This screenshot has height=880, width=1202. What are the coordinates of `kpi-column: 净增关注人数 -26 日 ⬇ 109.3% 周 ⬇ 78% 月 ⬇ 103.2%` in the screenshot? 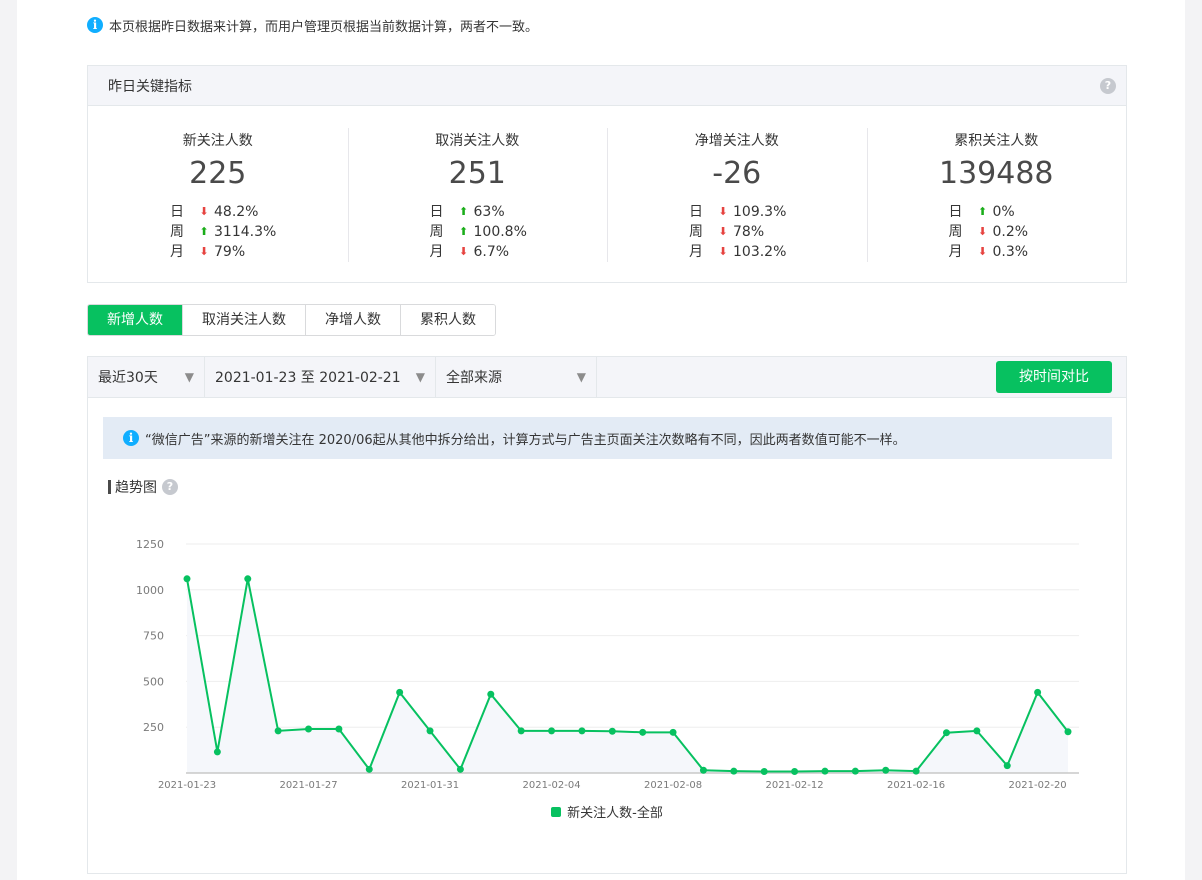 It's located at (737, 195).